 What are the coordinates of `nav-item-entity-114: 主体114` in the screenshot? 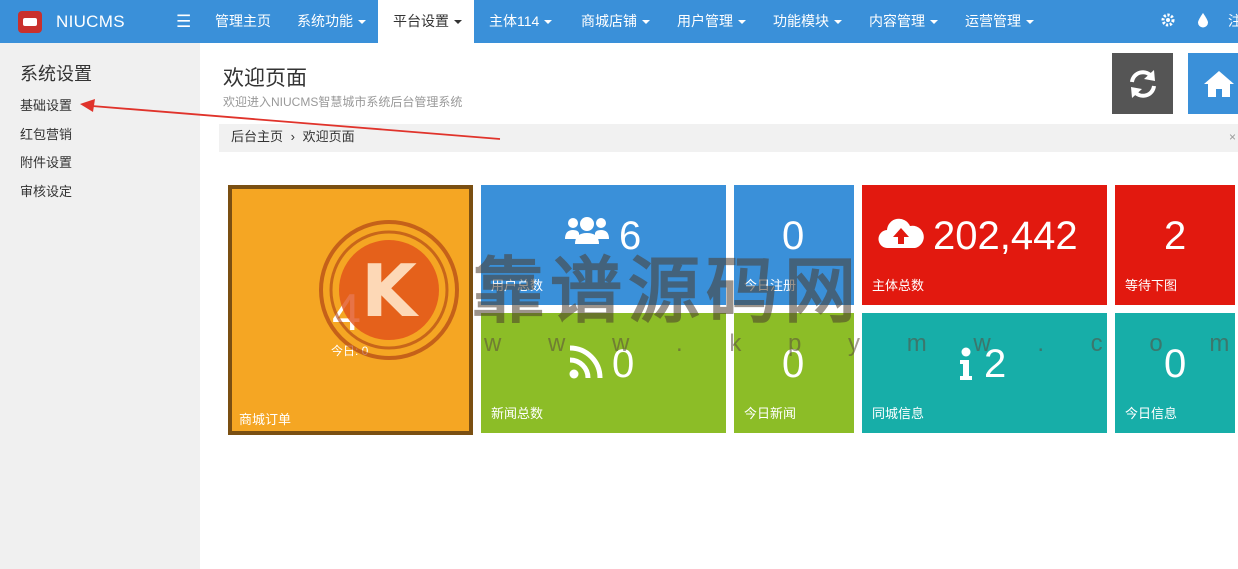 It's located at (521, 21).